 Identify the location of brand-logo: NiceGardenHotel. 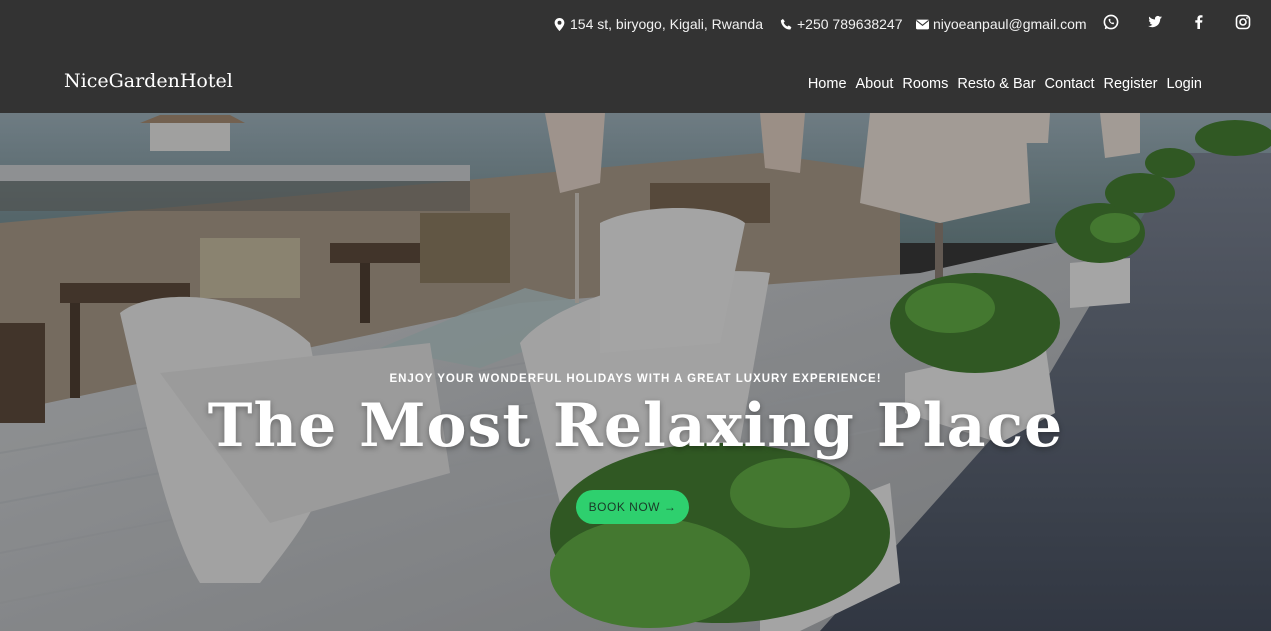
(148, 81).